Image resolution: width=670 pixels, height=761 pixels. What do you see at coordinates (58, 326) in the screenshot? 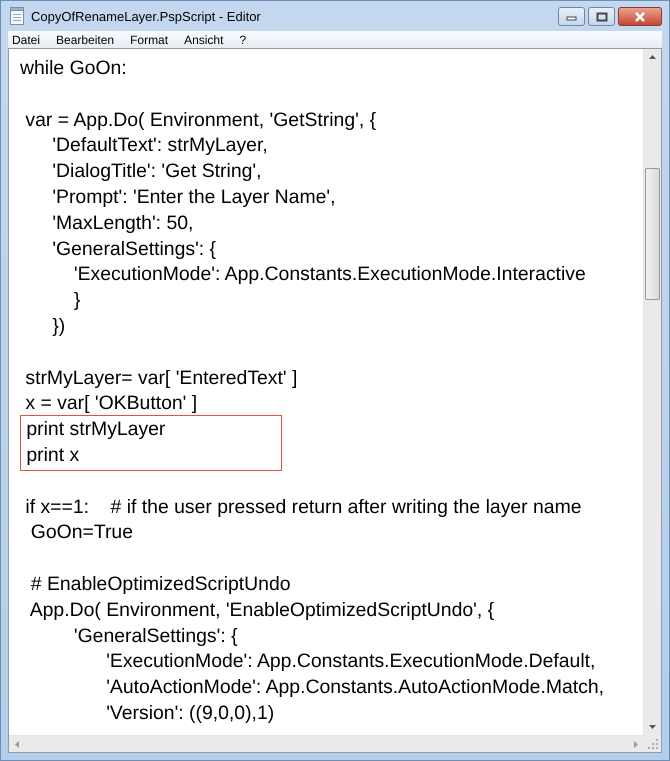
I see `code-line: })` at bounding box center [58, 326].